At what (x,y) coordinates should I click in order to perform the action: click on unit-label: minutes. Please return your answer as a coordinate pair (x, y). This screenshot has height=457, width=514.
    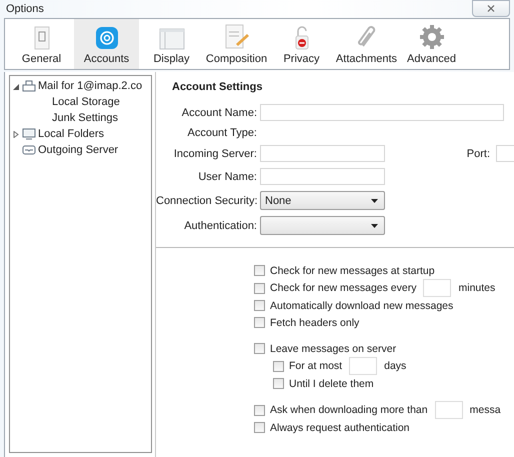
    Looking at the image, I should click on (477, 288).